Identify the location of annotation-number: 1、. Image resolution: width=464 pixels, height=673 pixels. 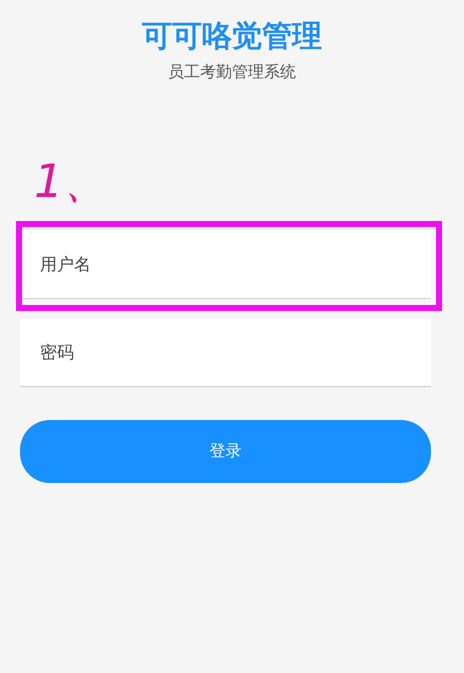
(72, 181).